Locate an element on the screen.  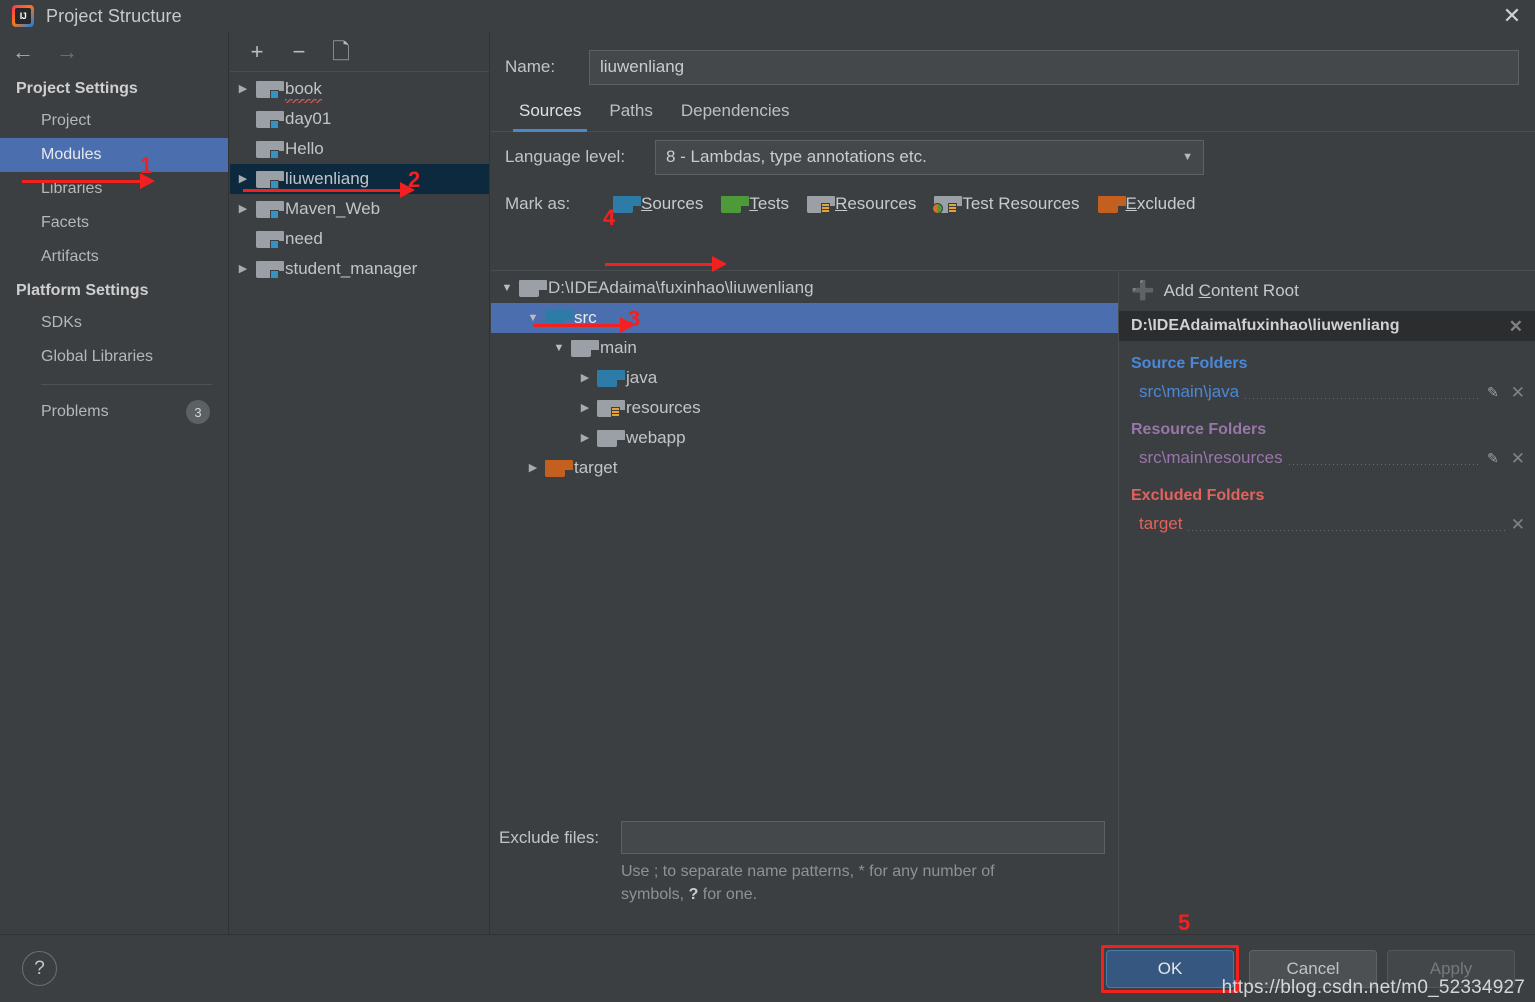
mark-as-resources-button: Resources is located at coordinates (861, 204).